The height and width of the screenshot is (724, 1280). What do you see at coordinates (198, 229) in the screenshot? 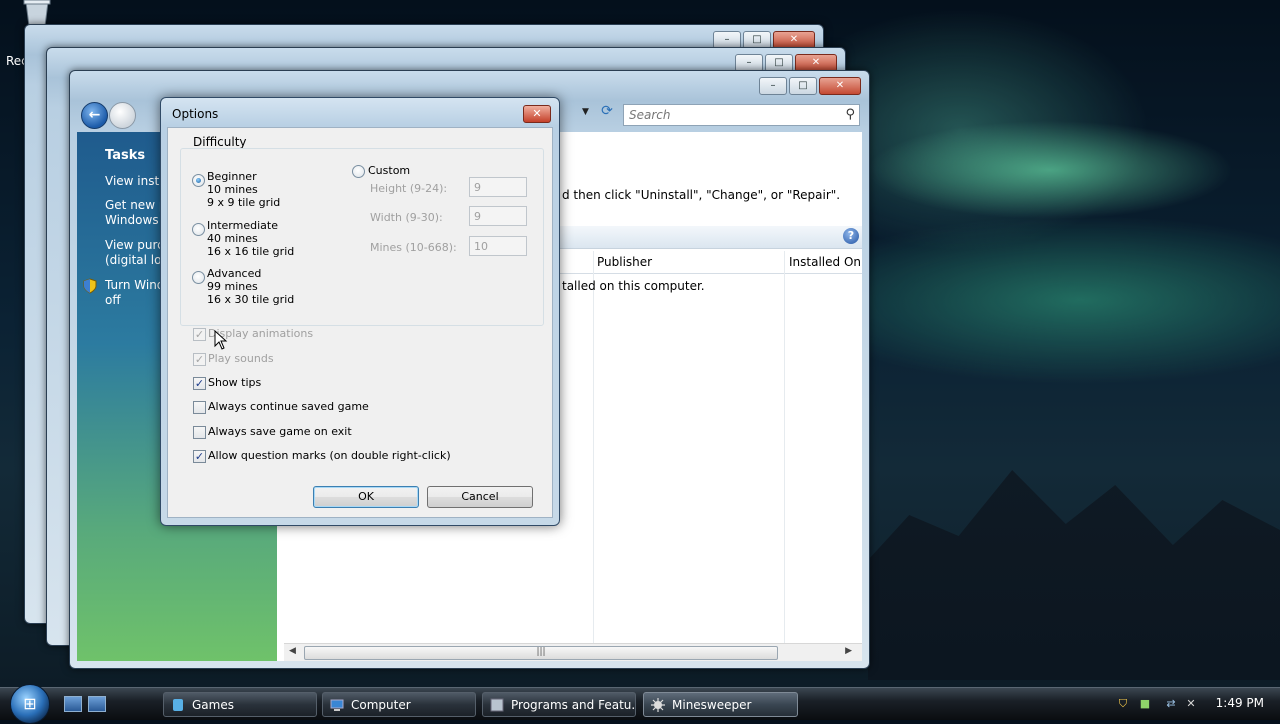
I see `radio-intermediate` at bounding box center [198, 229].